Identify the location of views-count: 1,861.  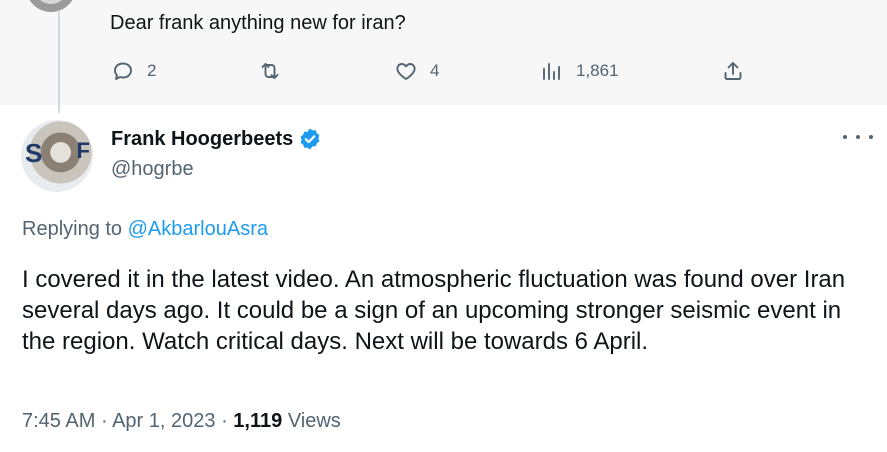
(597, 70).